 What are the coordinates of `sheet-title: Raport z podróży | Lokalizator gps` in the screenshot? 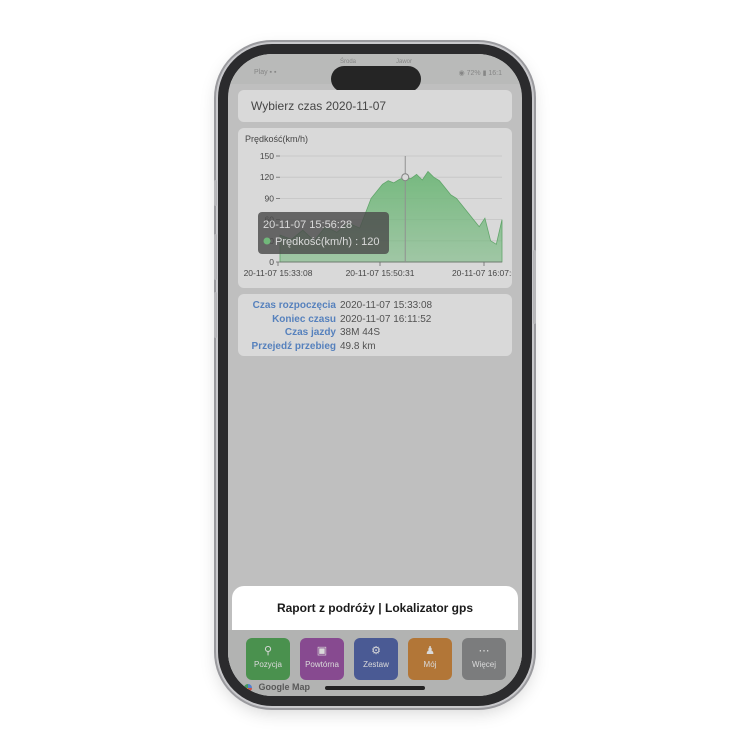 It's located at (375, 608).